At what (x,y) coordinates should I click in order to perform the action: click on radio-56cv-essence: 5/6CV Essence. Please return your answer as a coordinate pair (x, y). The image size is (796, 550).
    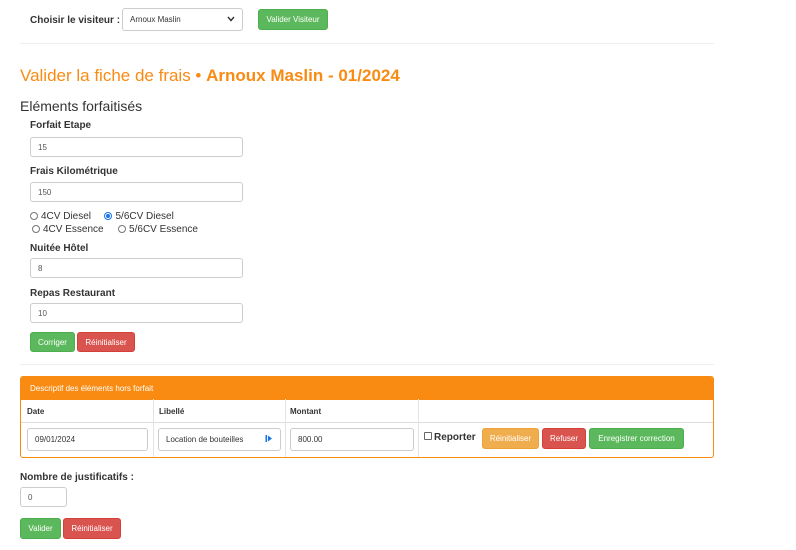
    Looking at the image, I should click on (158, 227).